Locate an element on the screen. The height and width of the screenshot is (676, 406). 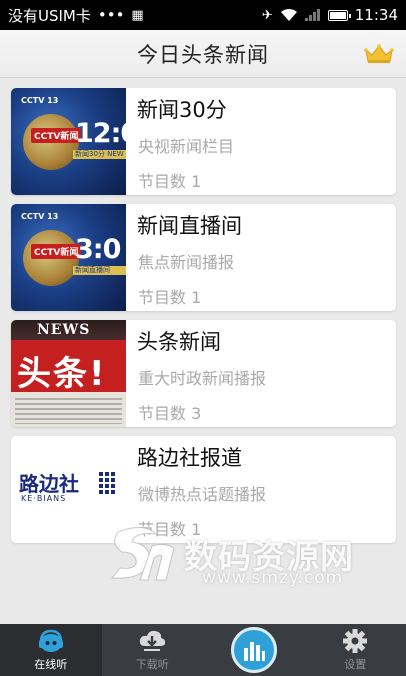
thumb-time-text: 3:0 is located at coordinates (98, 249).